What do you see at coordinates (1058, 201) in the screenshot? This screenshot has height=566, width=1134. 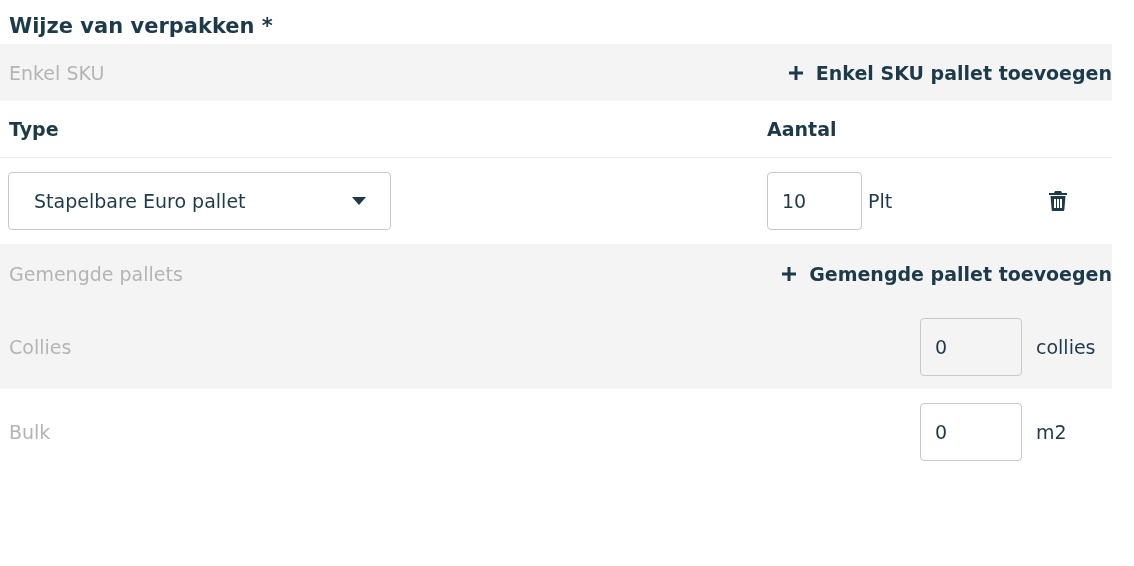 I see `trash-icon` at bounding box center [1058, 201].